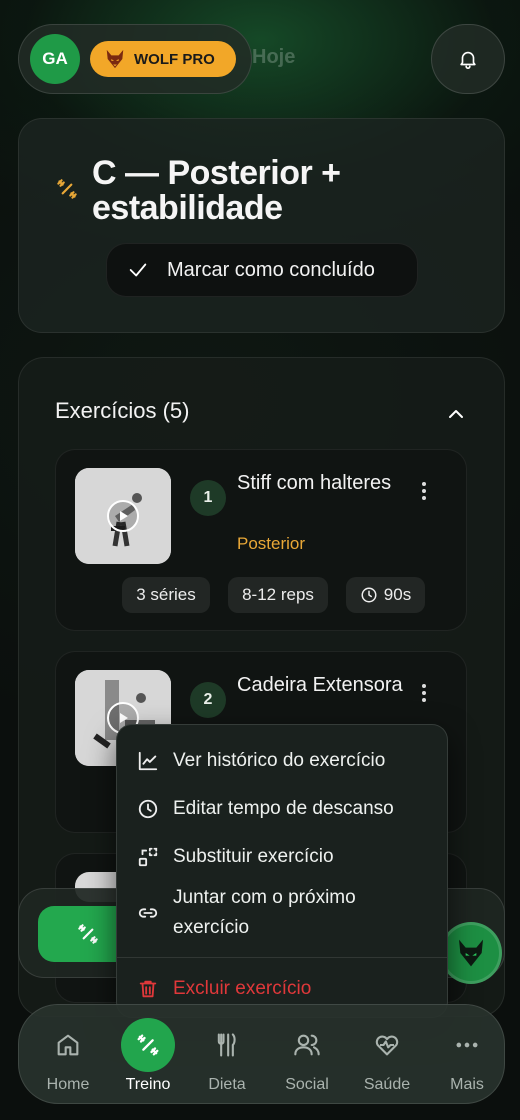 The image size is (520, 1120). What do you see at coordinates (320, 685) in the screenshot?
I see `exercise-name: Cadeira Extensora` at bounding box center [320, 685].